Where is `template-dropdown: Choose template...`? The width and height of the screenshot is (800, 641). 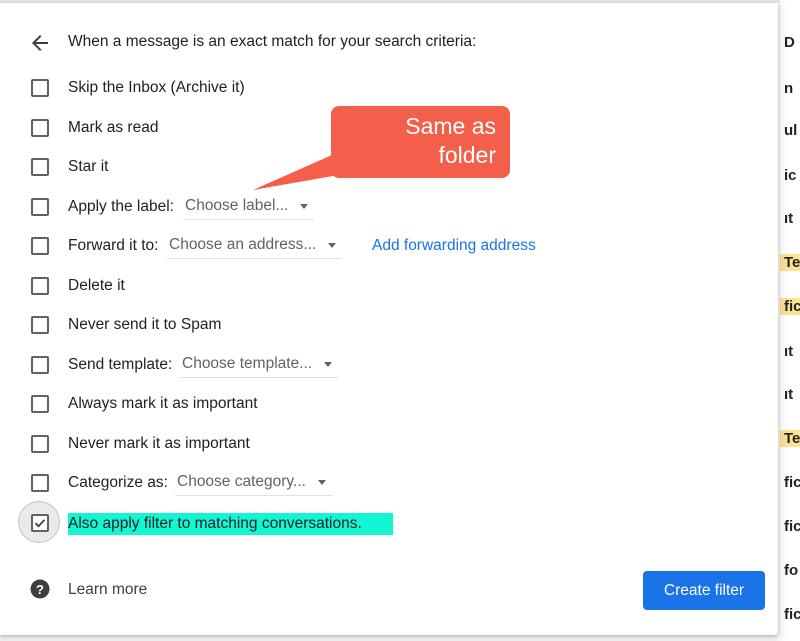 template-dropdown: Choose template... is located at coordinates (259, 365).